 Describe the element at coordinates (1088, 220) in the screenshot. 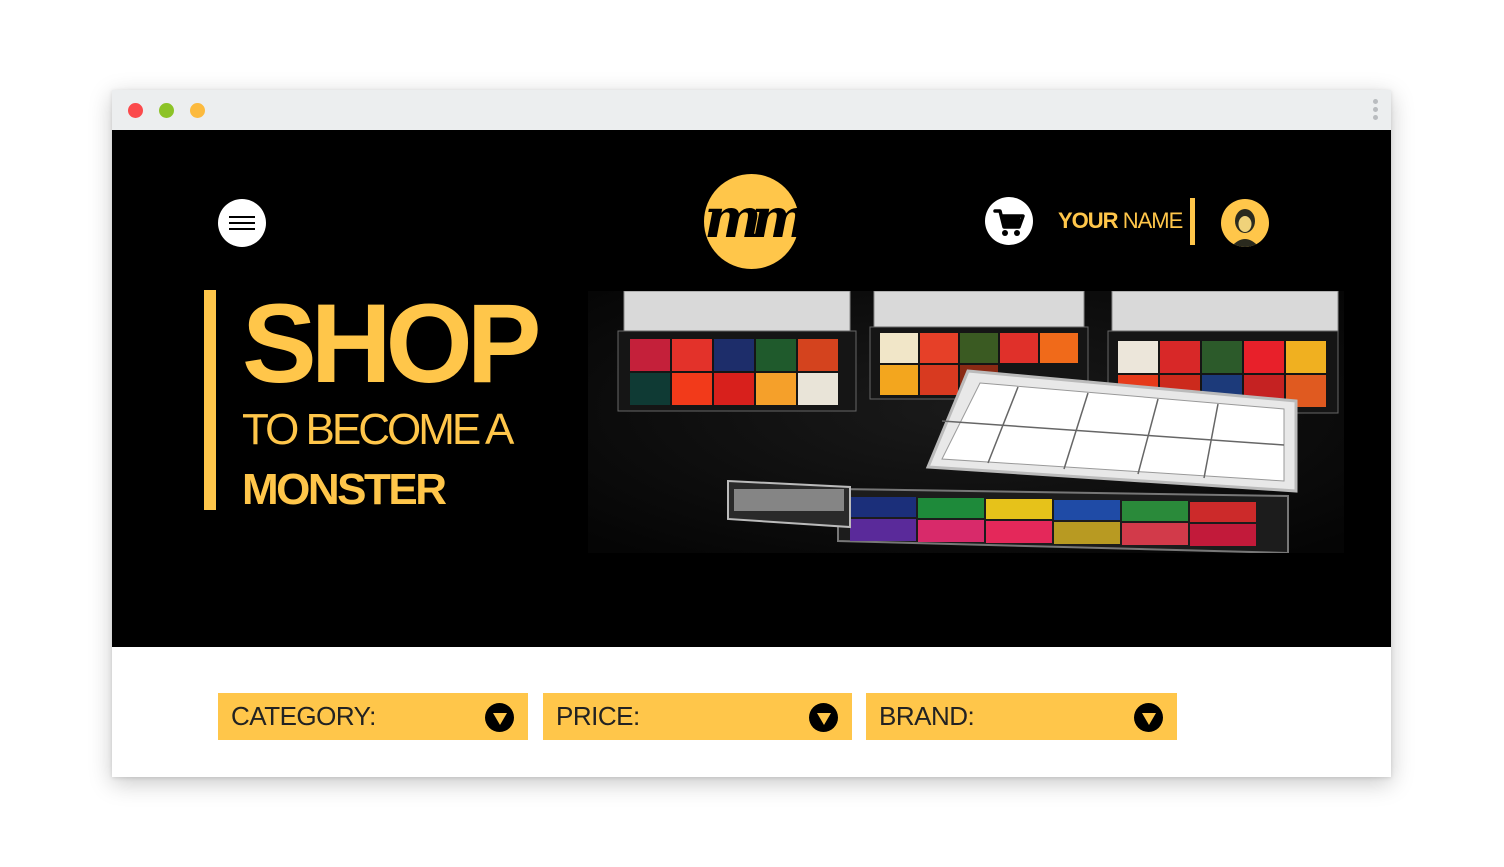

I see `user-name-first: YOUR` at that location.